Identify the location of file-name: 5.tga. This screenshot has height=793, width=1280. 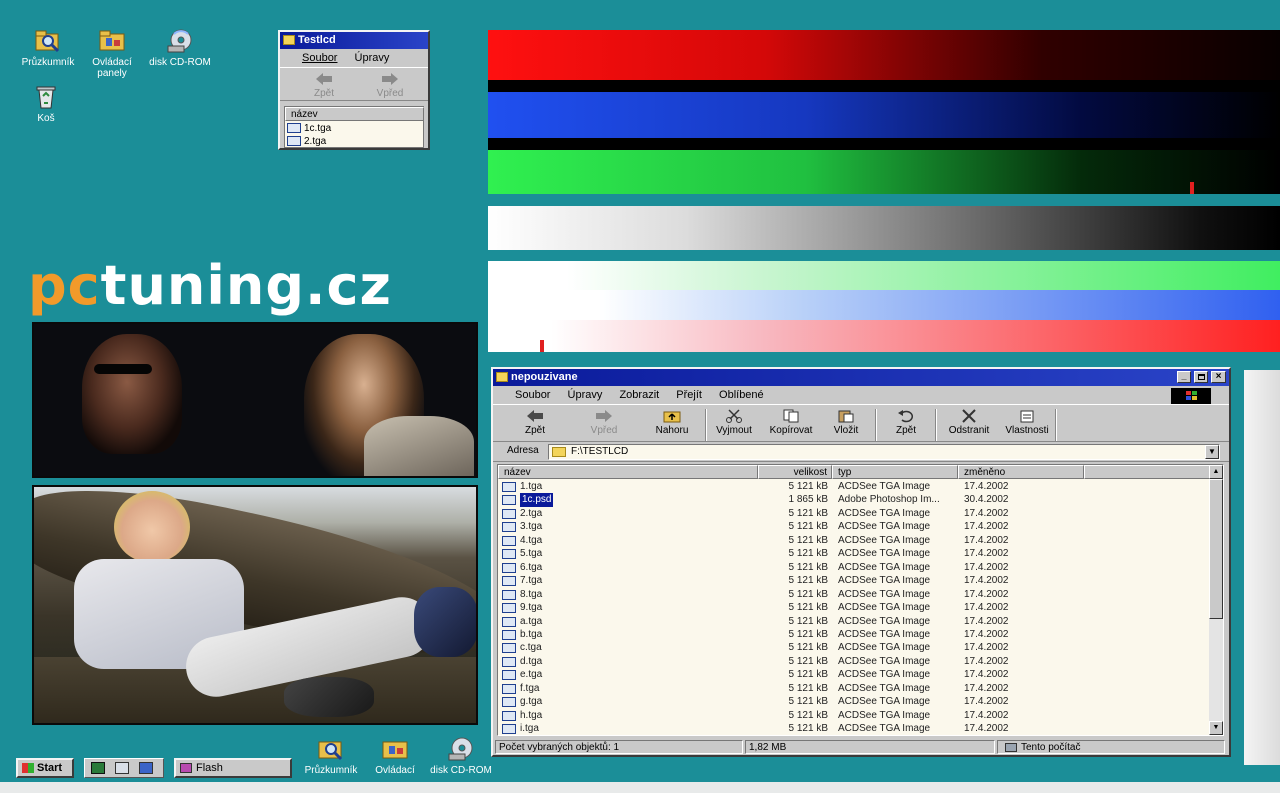
(531, 554).